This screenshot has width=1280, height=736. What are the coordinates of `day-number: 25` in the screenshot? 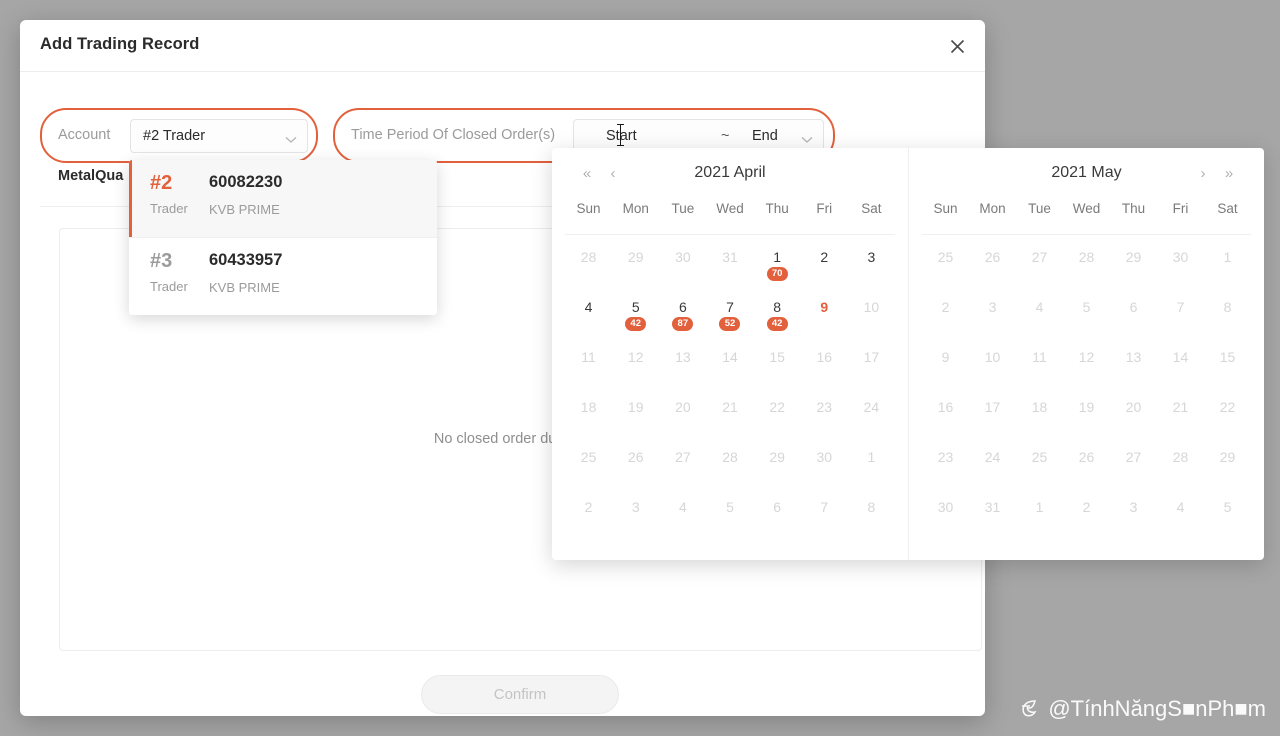 It's located at (588, 457).